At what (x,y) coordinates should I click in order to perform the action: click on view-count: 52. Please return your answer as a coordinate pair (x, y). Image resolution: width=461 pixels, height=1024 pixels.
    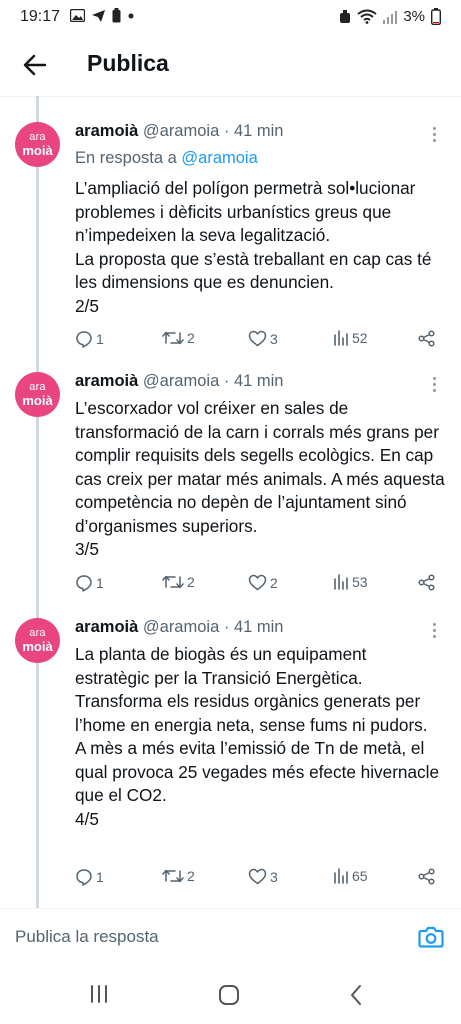
    Looking at the image, I should click on (360, 338).